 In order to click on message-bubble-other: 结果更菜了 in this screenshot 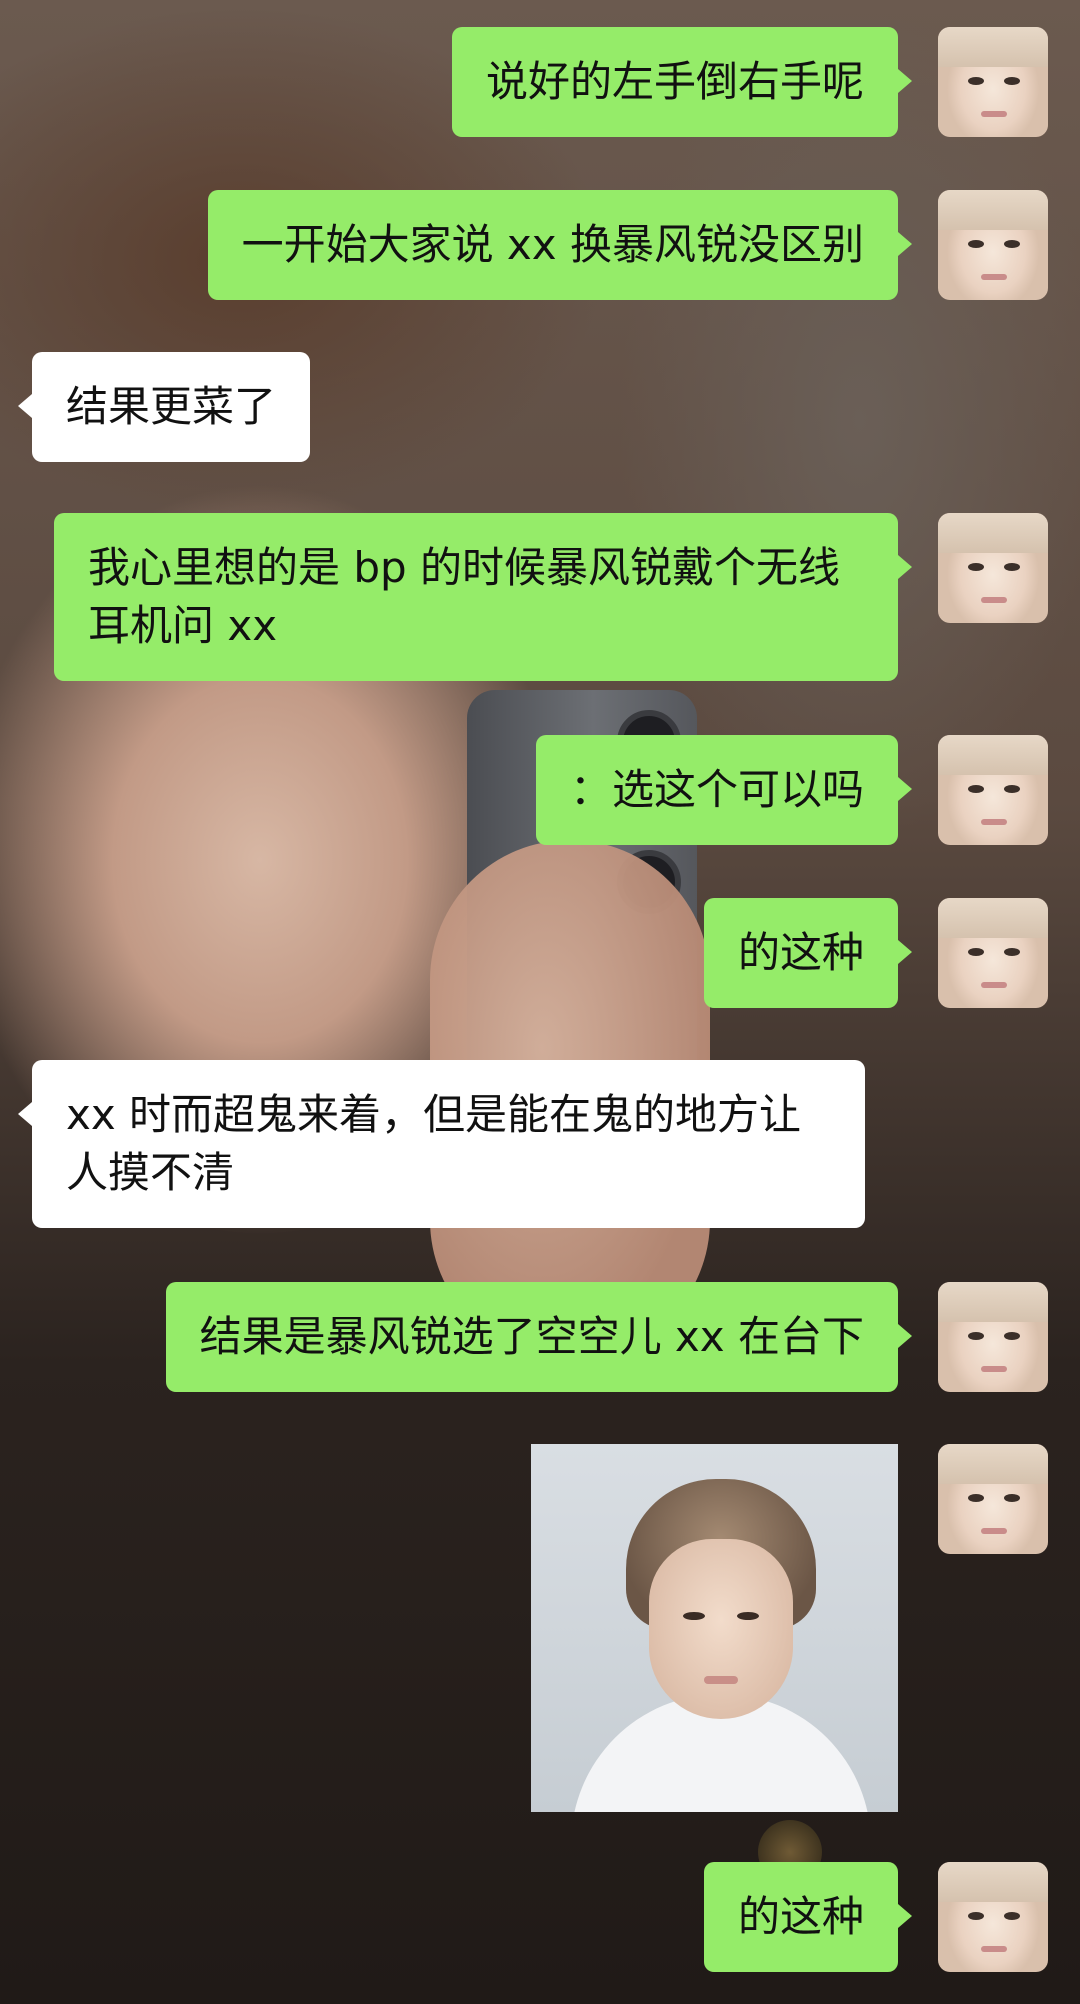, I will do `click(164, 407)`.